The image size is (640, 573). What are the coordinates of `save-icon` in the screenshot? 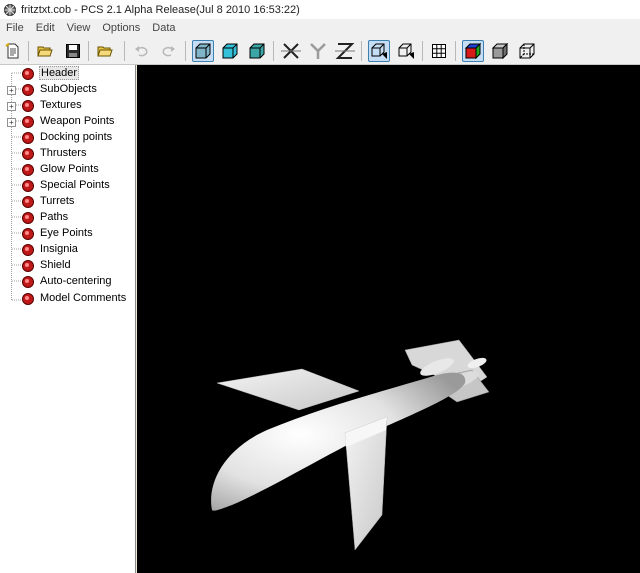 It's located at (73, 51).